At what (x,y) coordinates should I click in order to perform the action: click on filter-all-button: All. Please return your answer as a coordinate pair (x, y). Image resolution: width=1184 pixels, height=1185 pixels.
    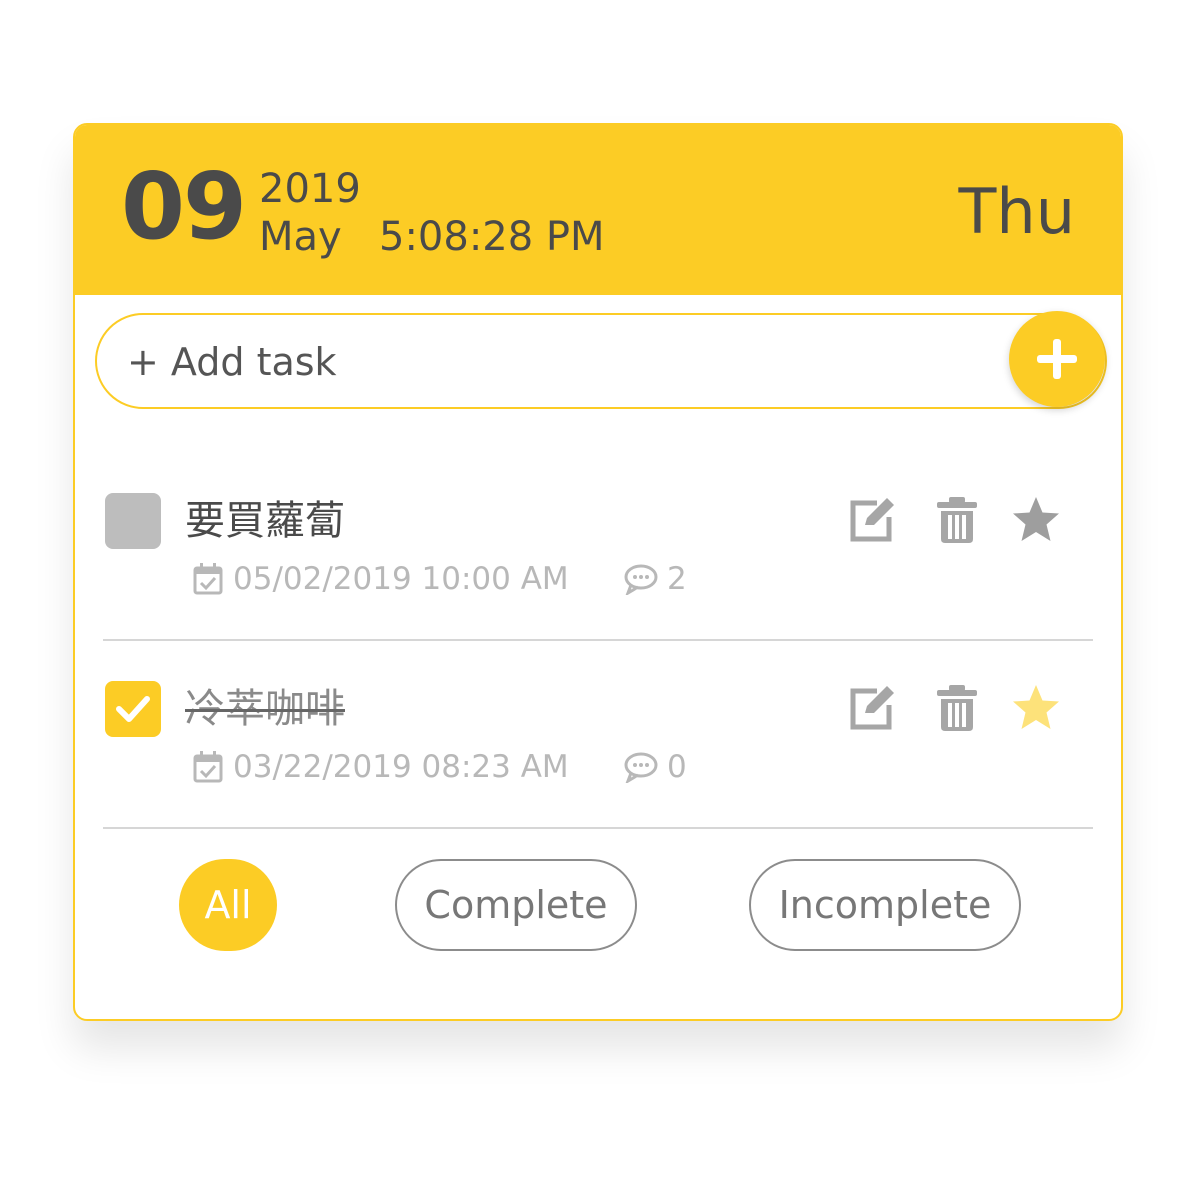
    Looking at the image, I should click on (228, 905).